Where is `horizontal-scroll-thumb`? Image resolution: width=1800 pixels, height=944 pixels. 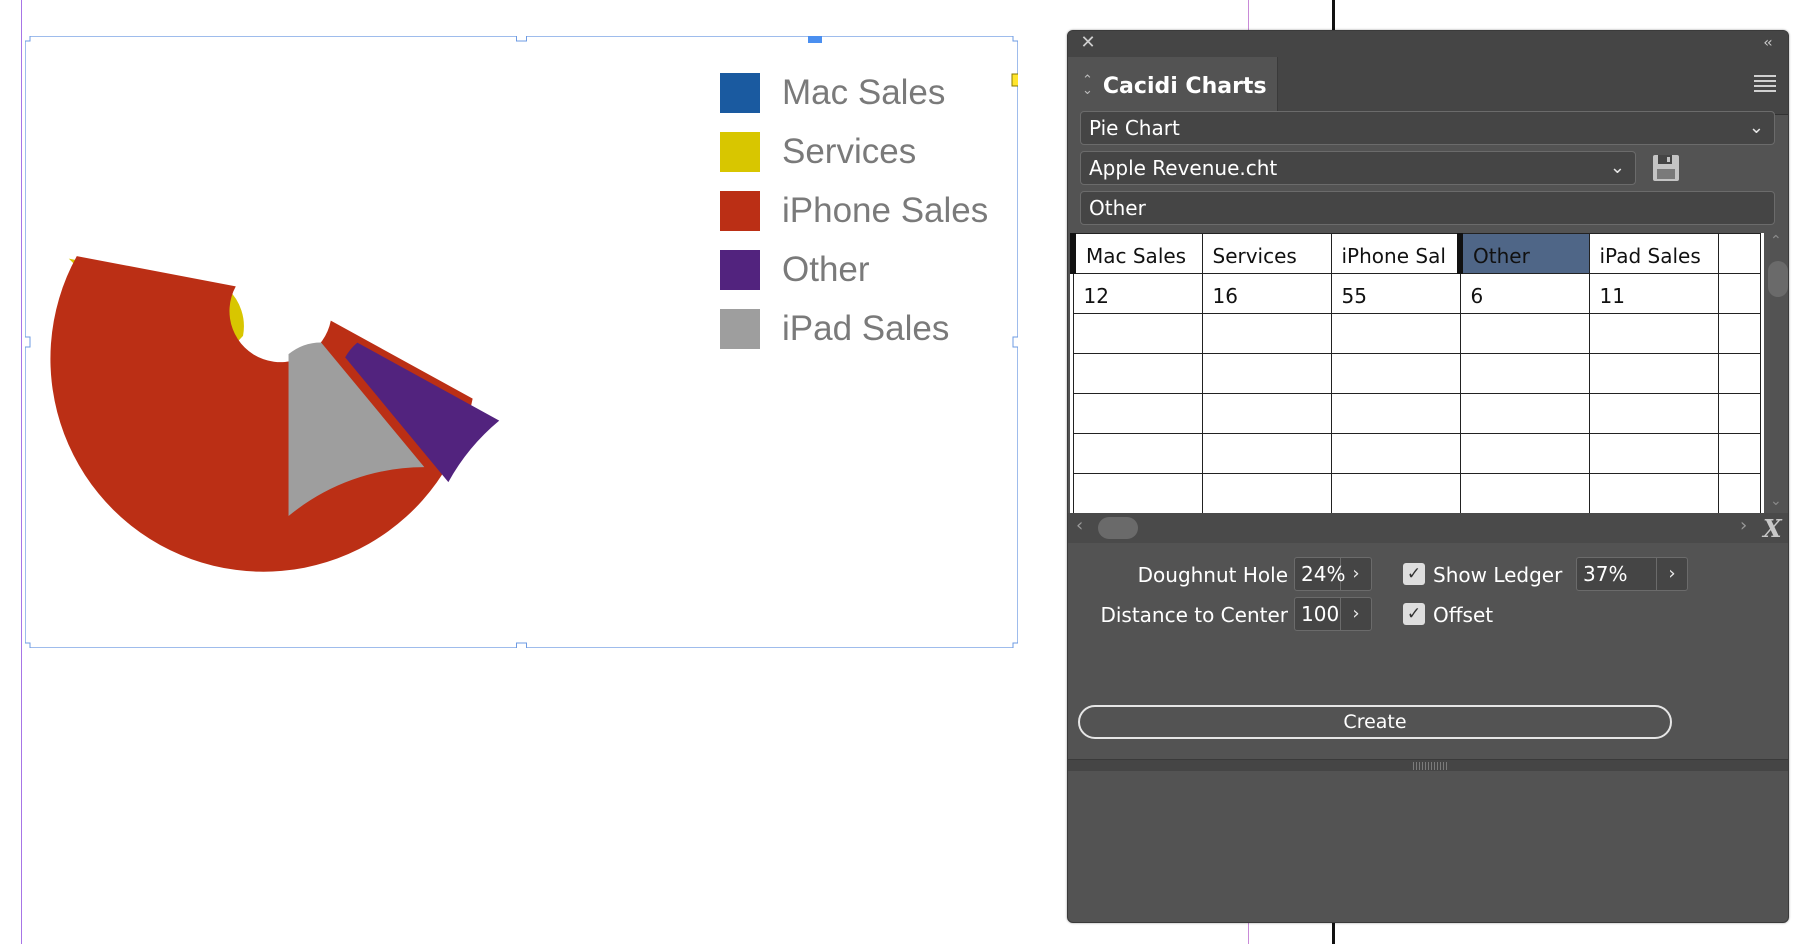
horizontal-scroll-thumb is located at coordinates (1118, 528).